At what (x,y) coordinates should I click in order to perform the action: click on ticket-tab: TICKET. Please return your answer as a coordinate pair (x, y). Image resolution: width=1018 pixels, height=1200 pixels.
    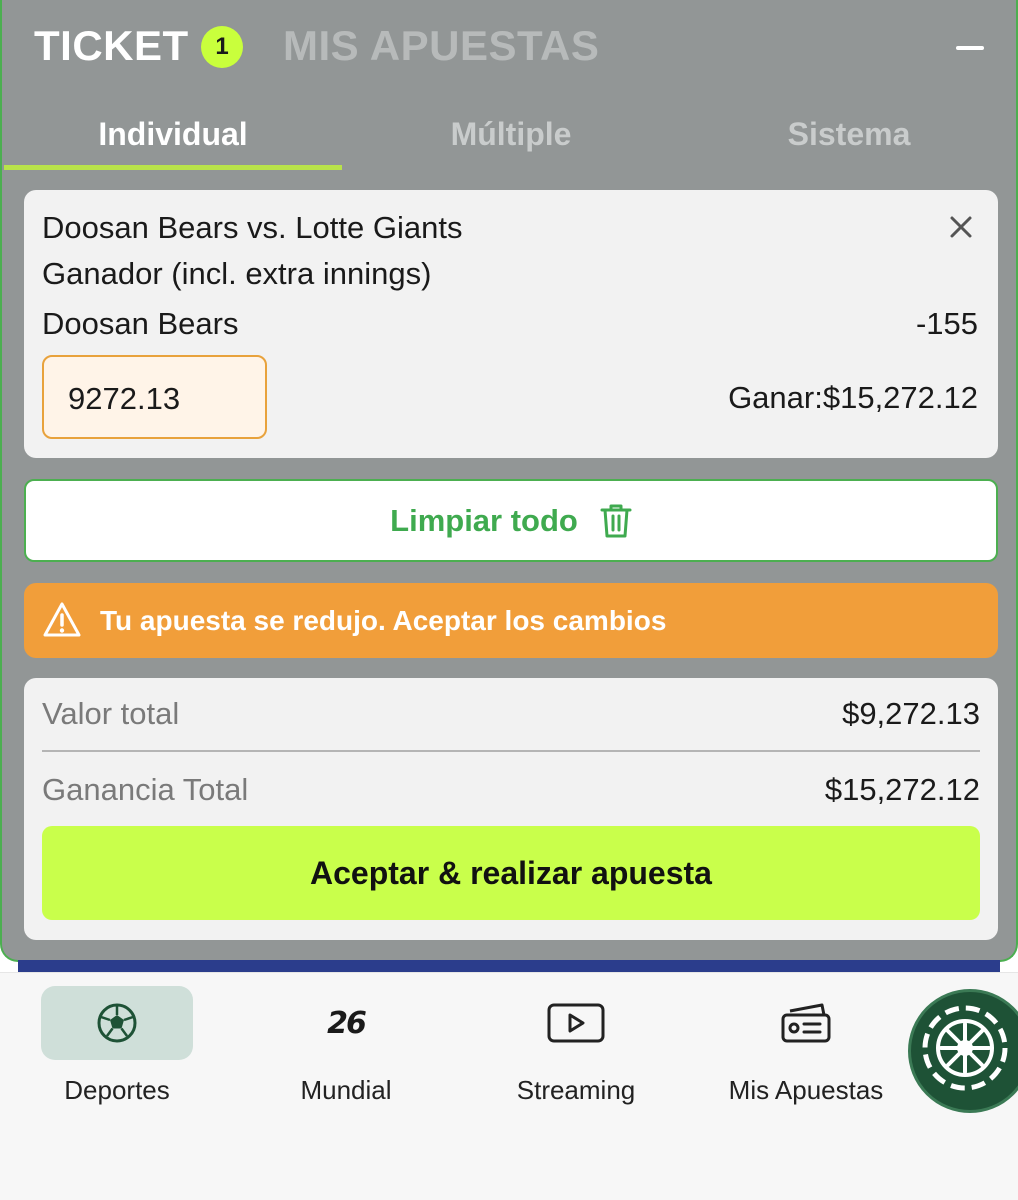
    Looking at the image, I should click on (111, 46).